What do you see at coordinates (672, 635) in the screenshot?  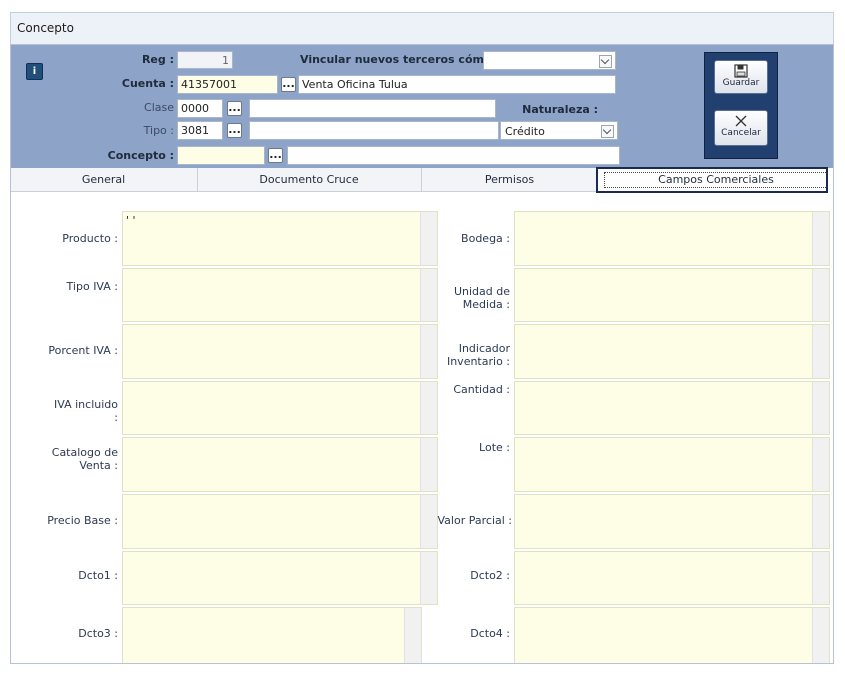 I see `dcto4-field` at bounding box center [672, 635].